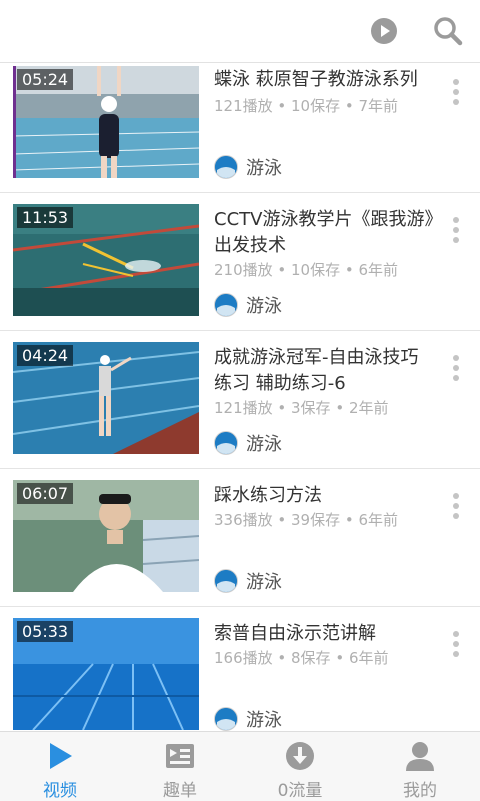 The height and width of the screenshot is (801, 480). What do you see at coordinates (301, 408) in the screenshot?
I see `video-meta: 121播放 • 3保存 • 2年前` at bounding box center [301, 408].